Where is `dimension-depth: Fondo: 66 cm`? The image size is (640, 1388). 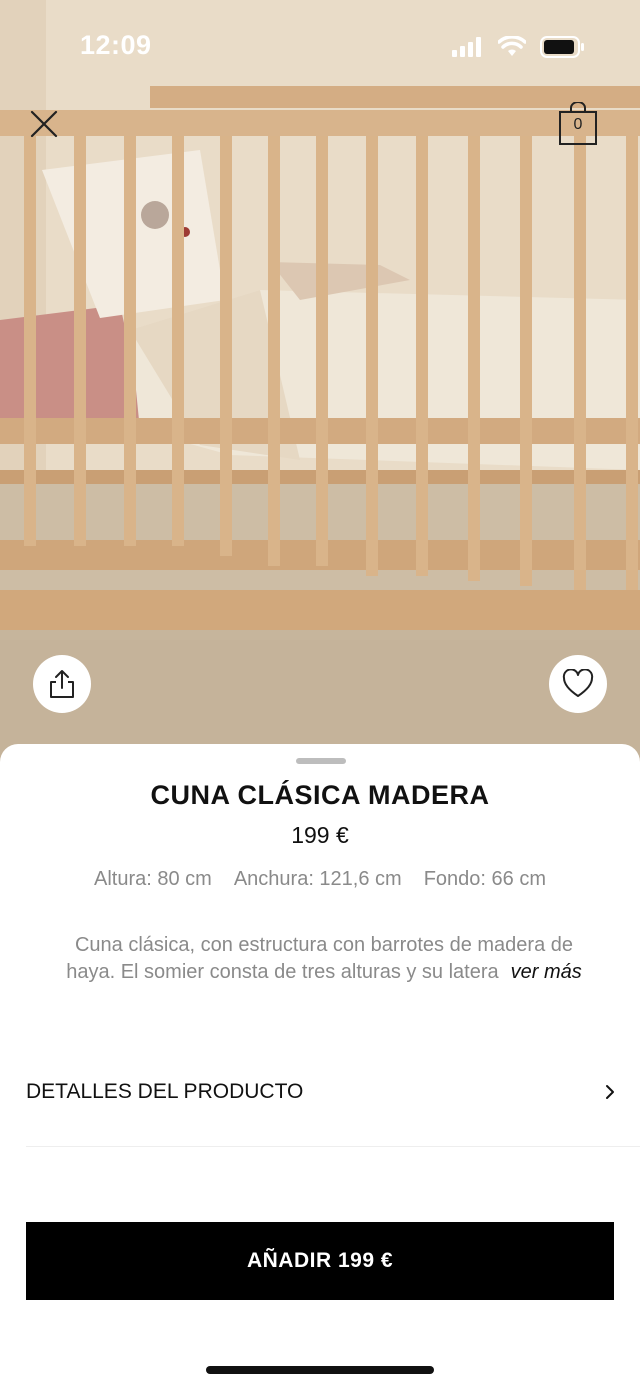 dimension-depth: Fondo: 66 cm is located at coordinates (484, 879).